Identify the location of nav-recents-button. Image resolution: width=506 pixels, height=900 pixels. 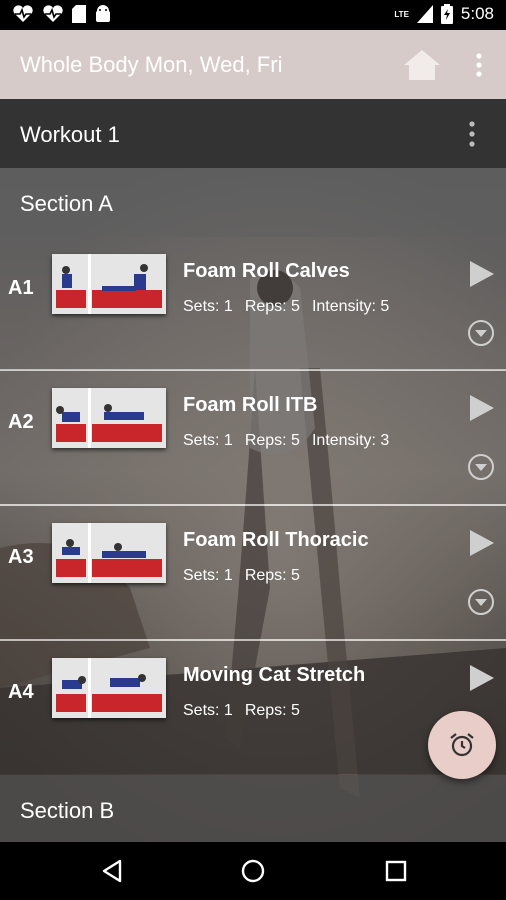
(396, 871).